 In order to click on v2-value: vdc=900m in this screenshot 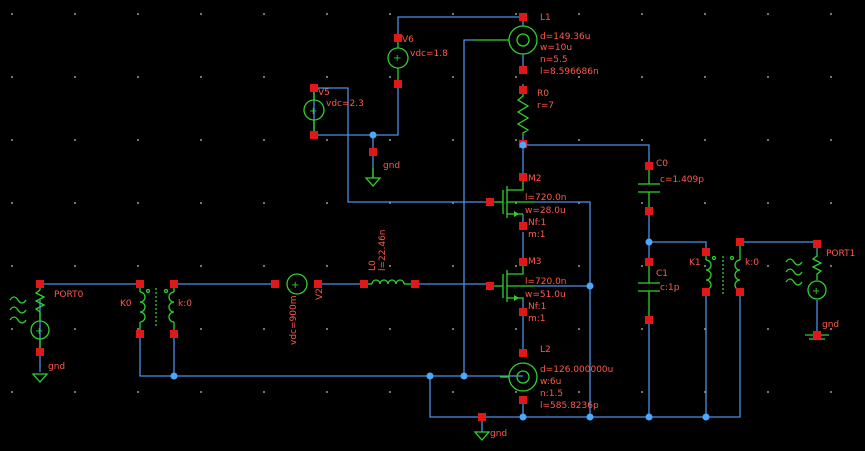, I will do `click(294, 320)`.